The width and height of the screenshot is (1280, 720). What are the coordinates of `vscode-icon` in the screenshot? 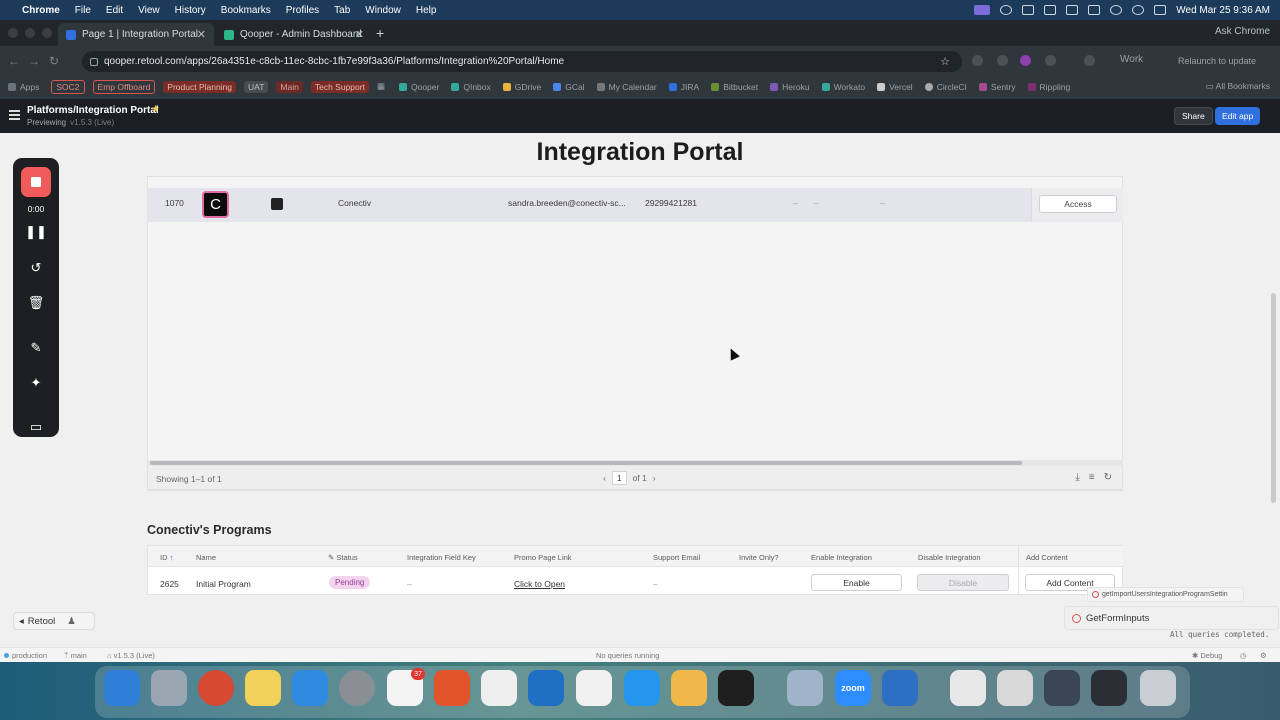 It's located at (546, 688).